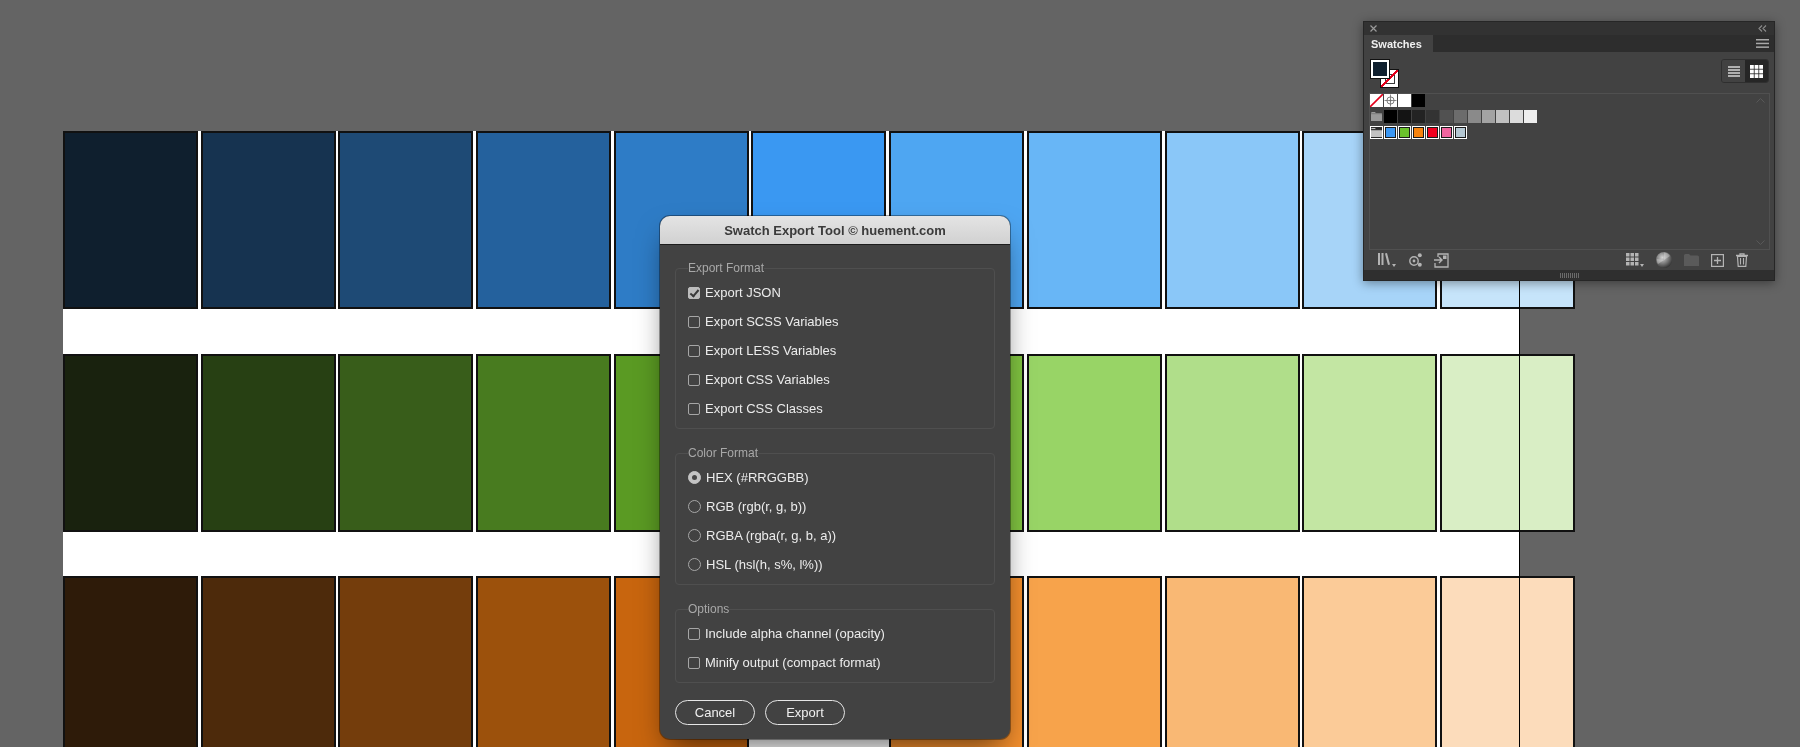 This screenshot has width=1800, height=747. I want to click on close-icon, so click(1373, 28).